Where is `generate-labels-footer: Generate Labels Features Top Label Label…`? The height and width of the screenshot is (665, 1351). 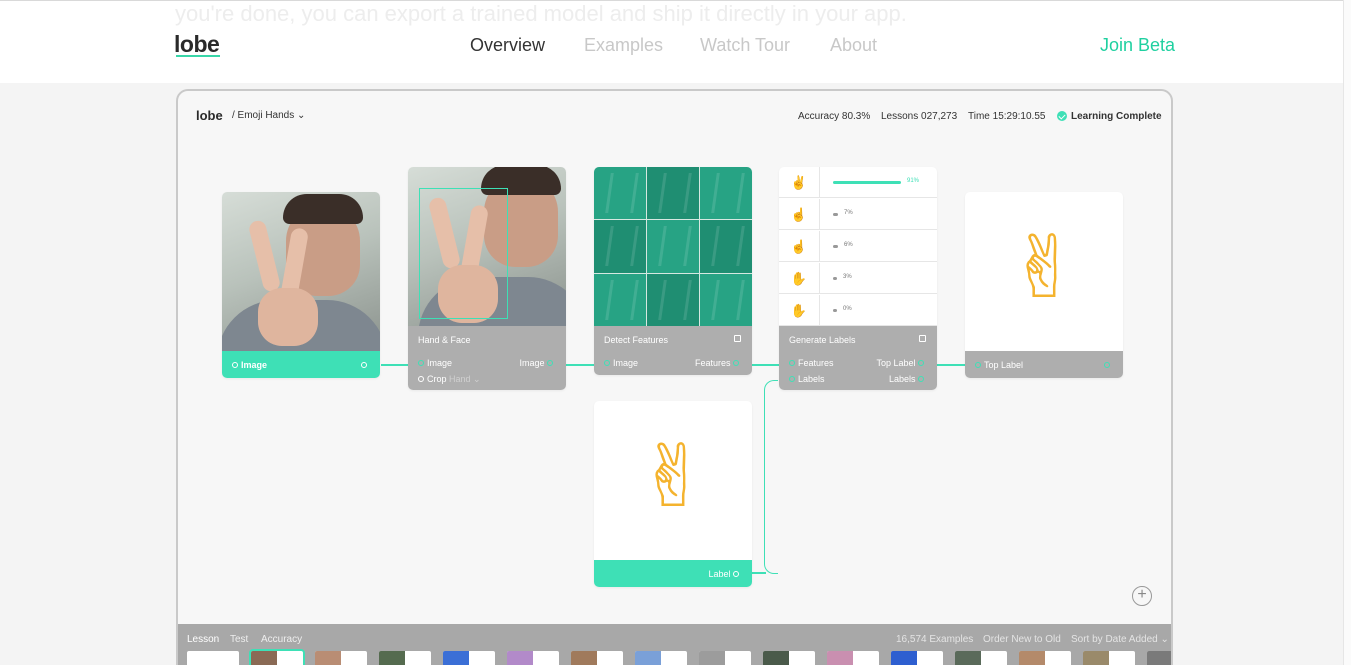
generate-labels-footer: Generate Labels Features Top Label Label… is located at coordinates (858, 358).